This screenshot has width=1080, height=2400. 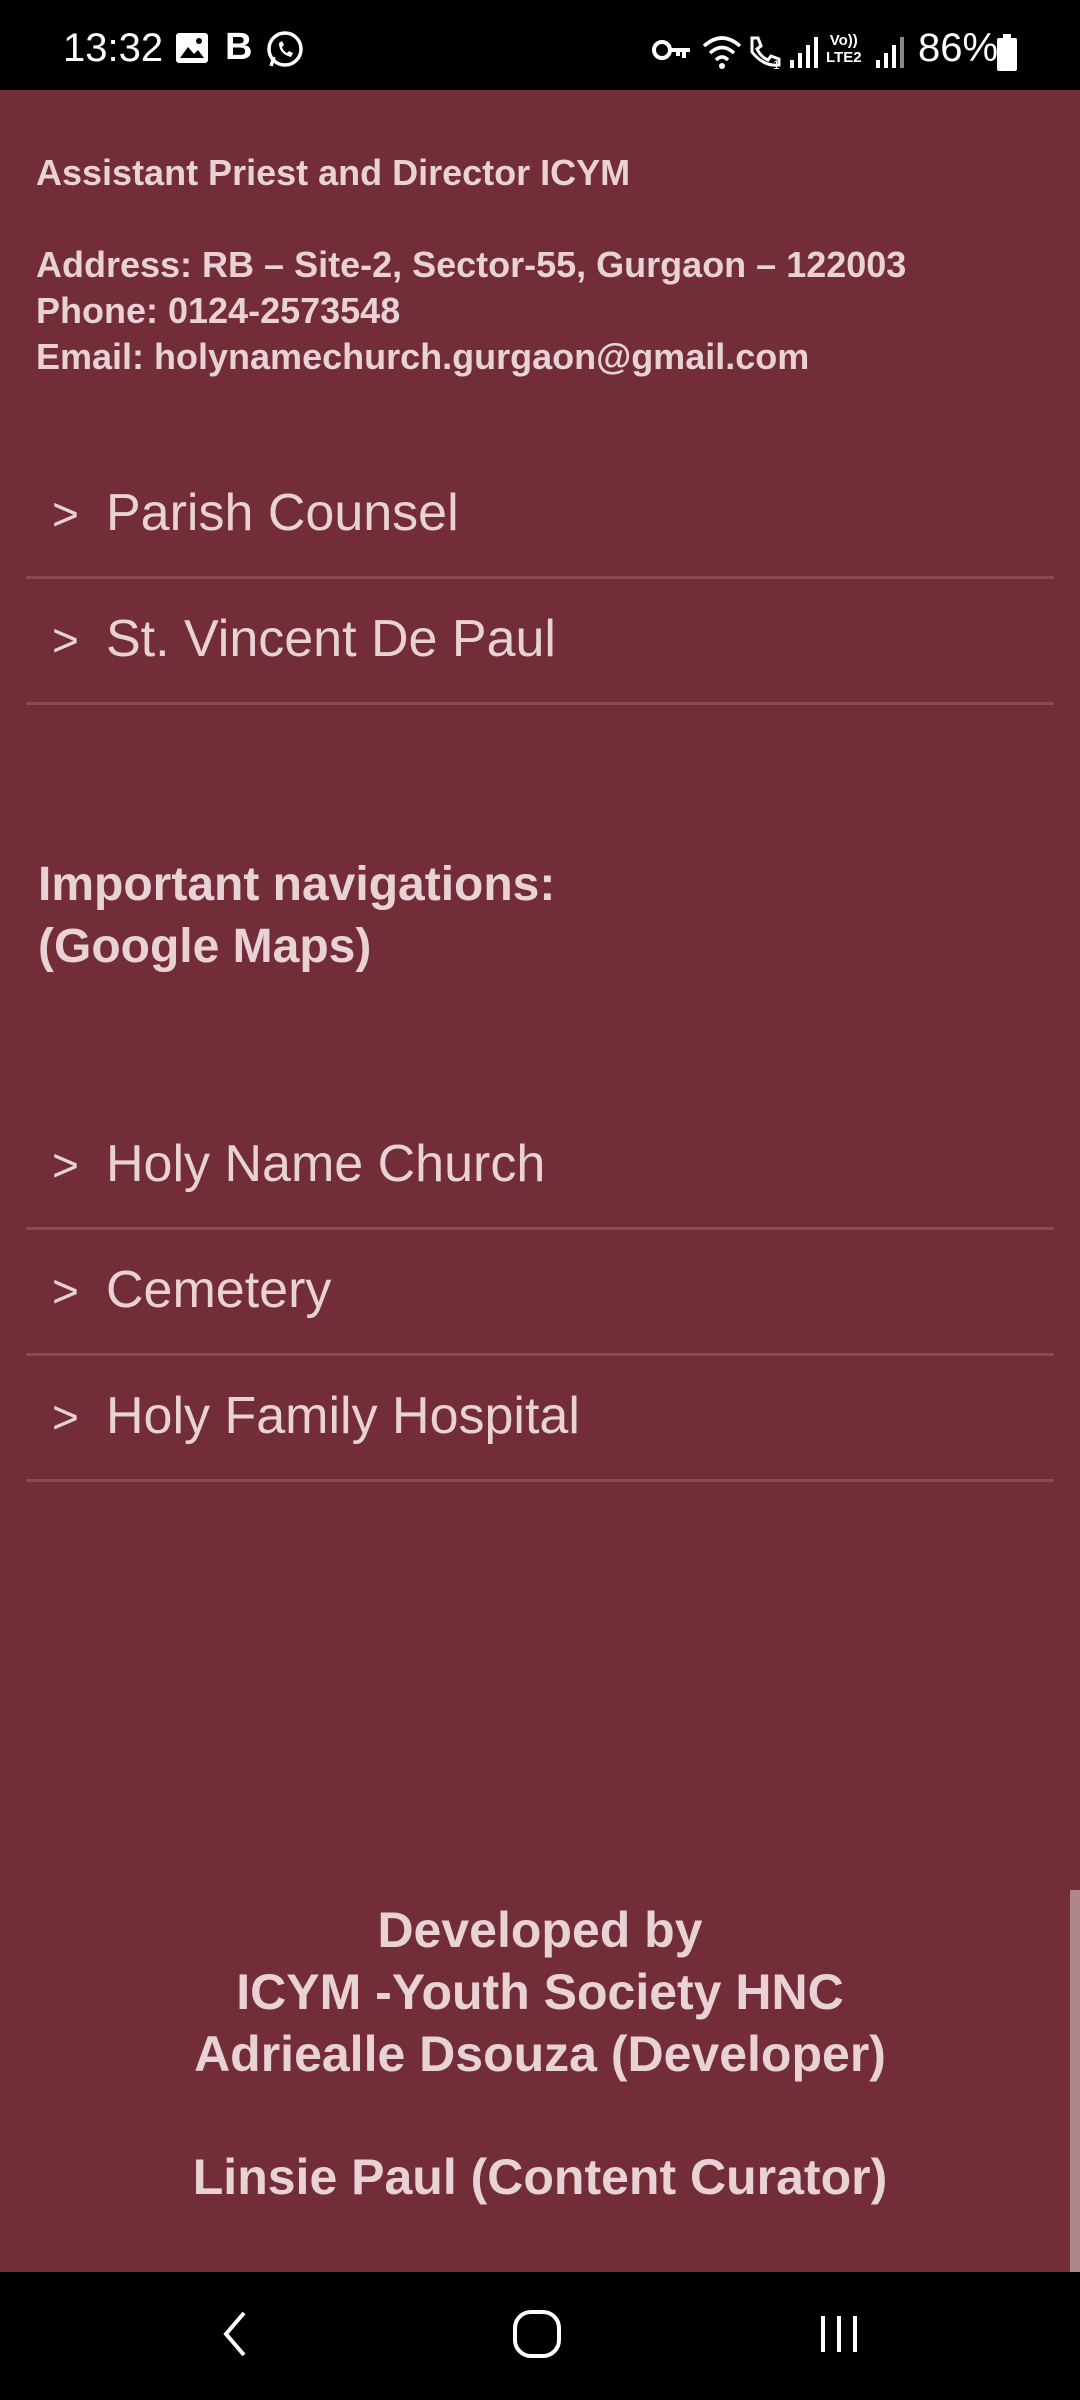 What do you see at coordinates (219, 1290) in the screenshot?
I see `nav-item-label: Cemetery` at bounding box center [219, 1290].